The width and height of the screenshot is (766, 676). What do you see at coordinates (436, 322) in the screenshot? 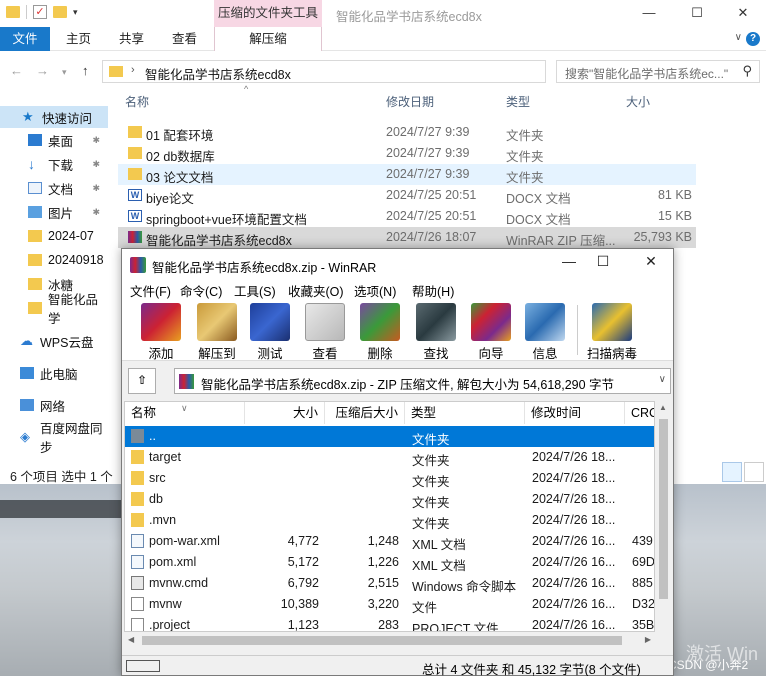
I see `find-icon` at bounding box center [436, 322].